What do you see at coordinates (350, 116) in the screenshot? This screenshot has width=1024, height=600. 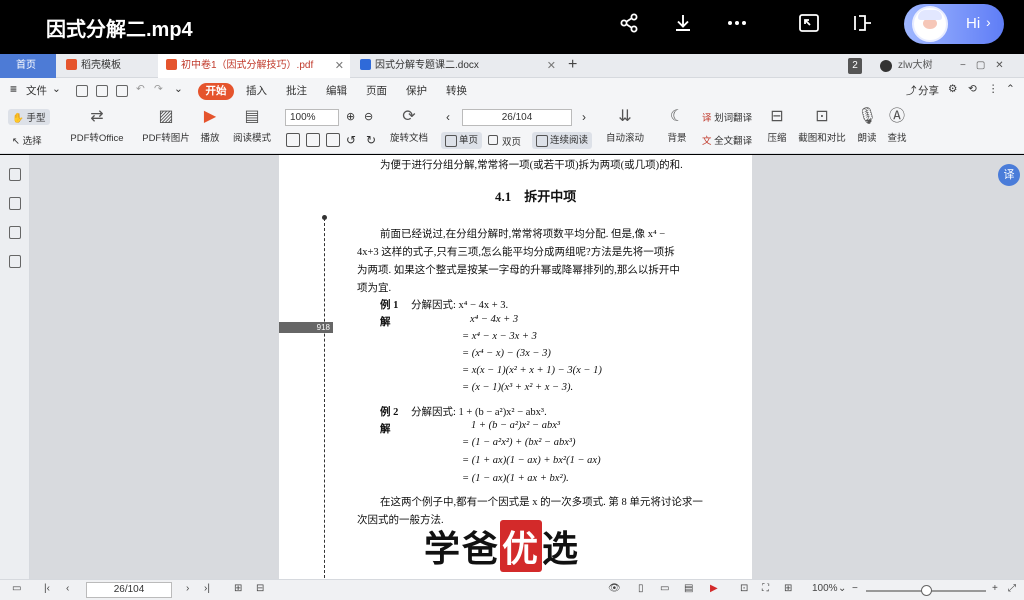 I see `zoom-in-icon: ⊕` at bounding box center [350, 116].